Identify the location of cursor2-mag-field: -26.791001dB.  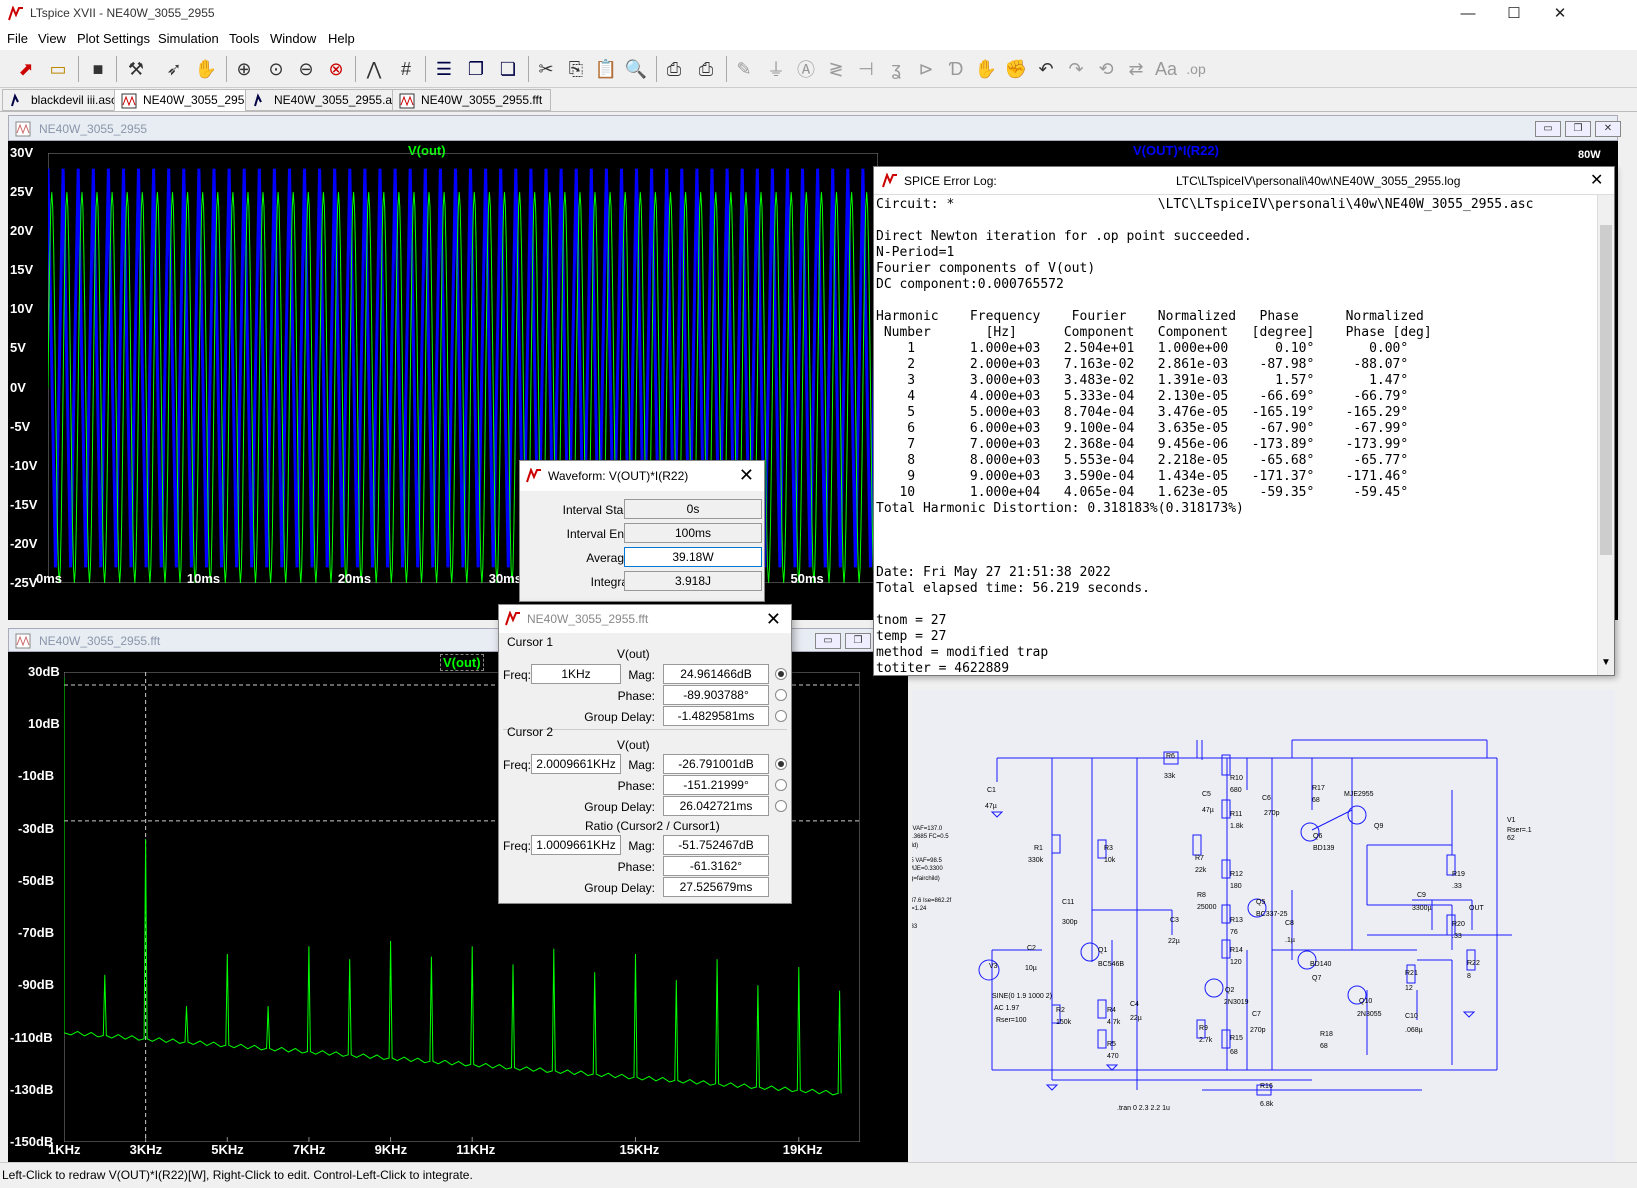
(716, 764).